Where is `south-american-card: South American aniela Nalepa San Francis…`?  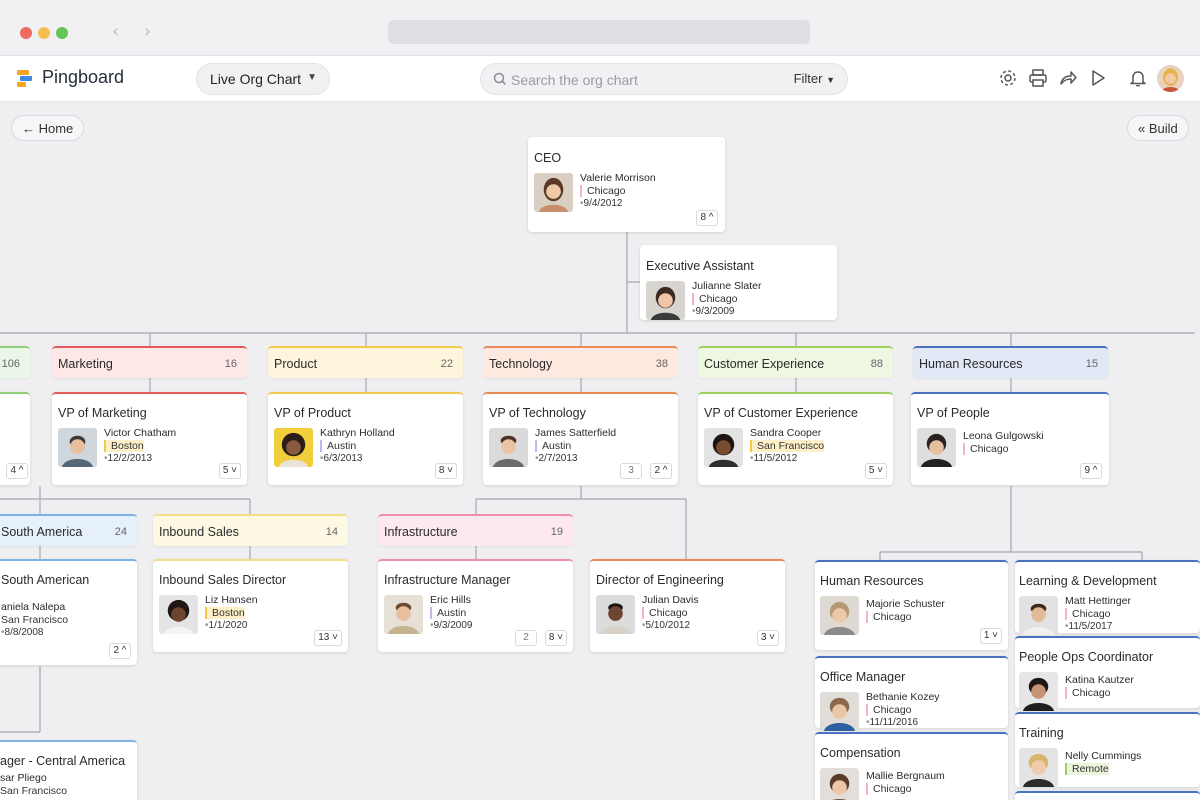 south-american-card: South American aniela Nalepa San Francis… is located at coordinates (68, 612).